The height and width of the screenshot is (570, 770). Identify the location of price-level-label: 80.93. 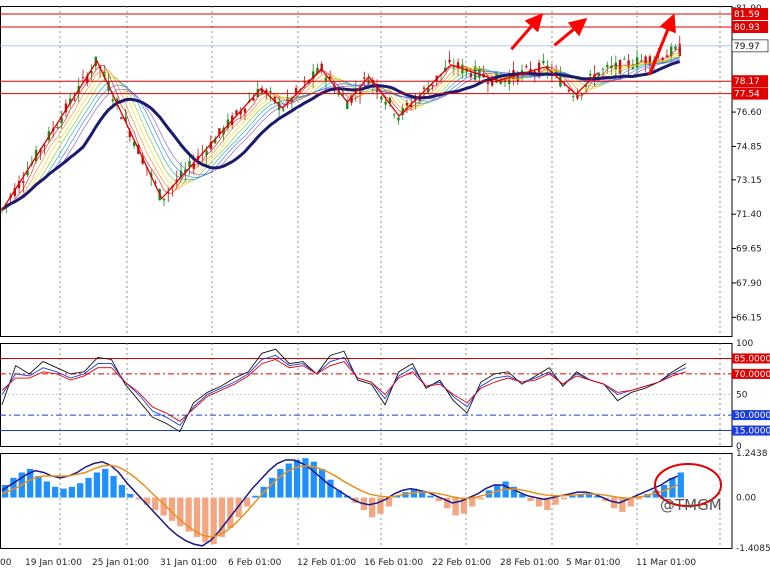
(747, 28).